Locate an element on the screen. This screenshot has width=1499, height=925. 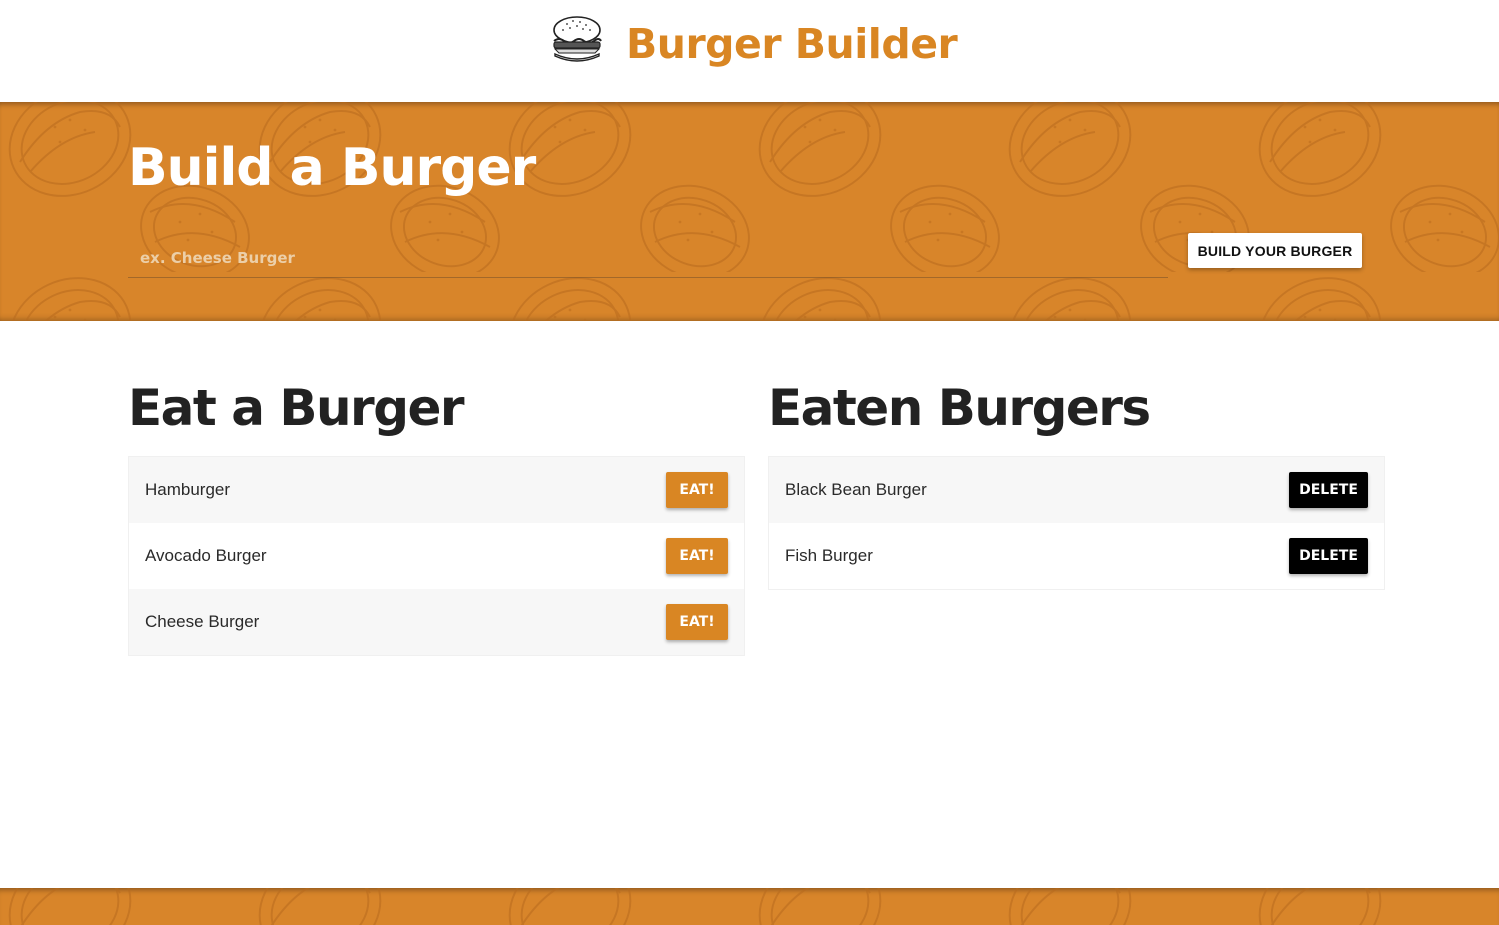
burger-list-item: Hamburger EAT! is located at coordinates (436, 490).